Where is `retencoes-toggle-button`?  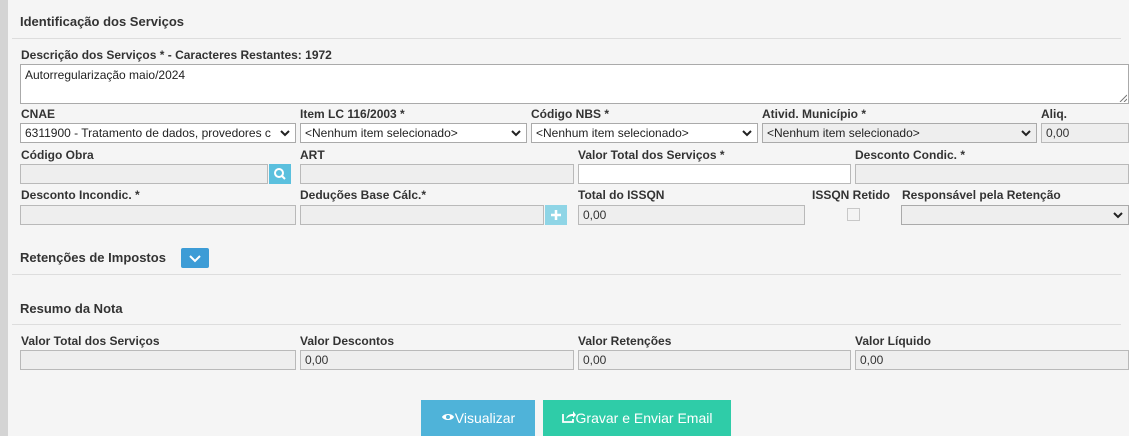
retencoes-toggle-button is located at coordinates (195, 258).